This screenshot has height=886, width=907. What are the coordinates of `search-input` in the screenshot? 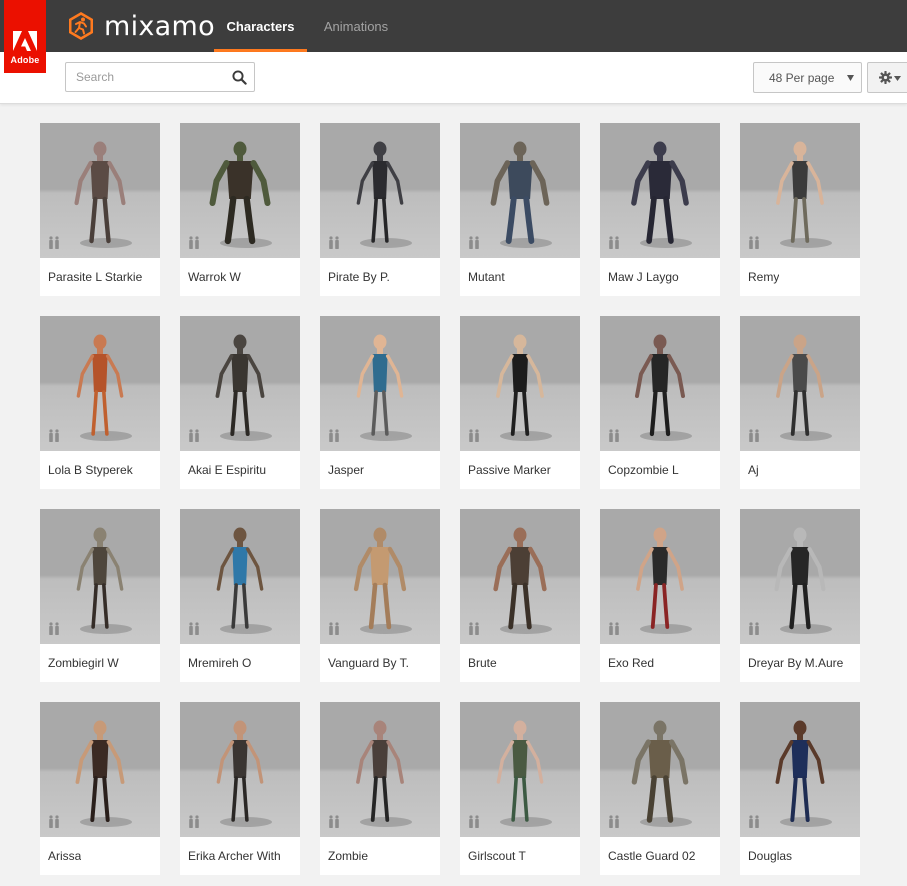 It's located at (146, 77).